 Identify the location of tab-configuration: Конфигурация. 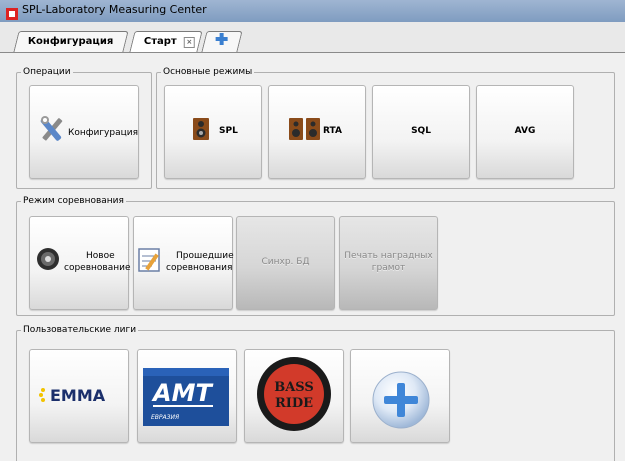
(71, 41).